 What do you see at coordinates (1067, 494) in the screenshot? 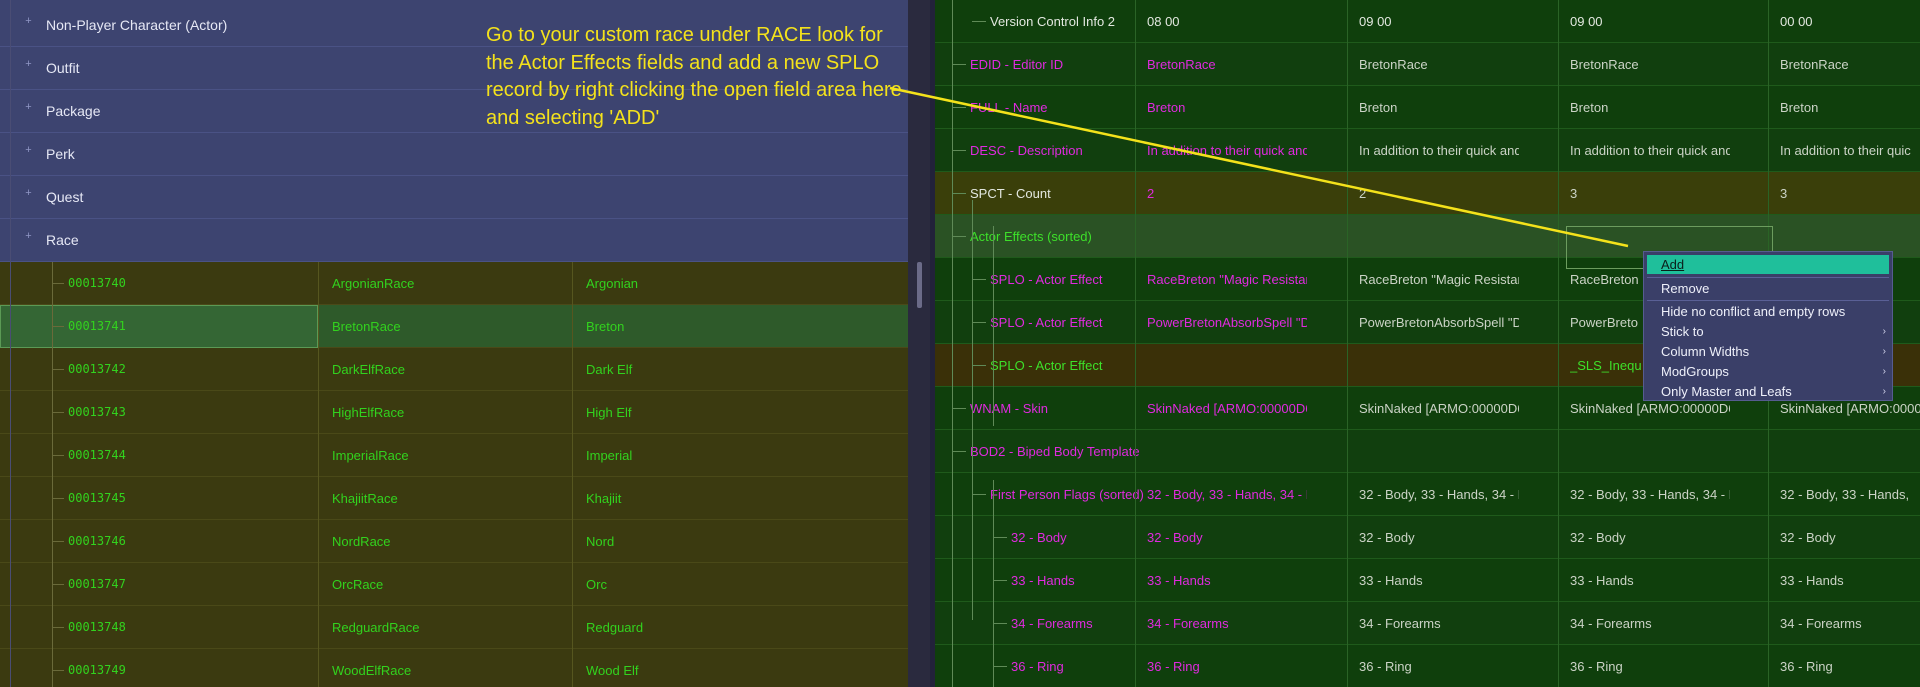
I see `field-label: First Person Flags (sorted)` at bounding box center [1067, 494].